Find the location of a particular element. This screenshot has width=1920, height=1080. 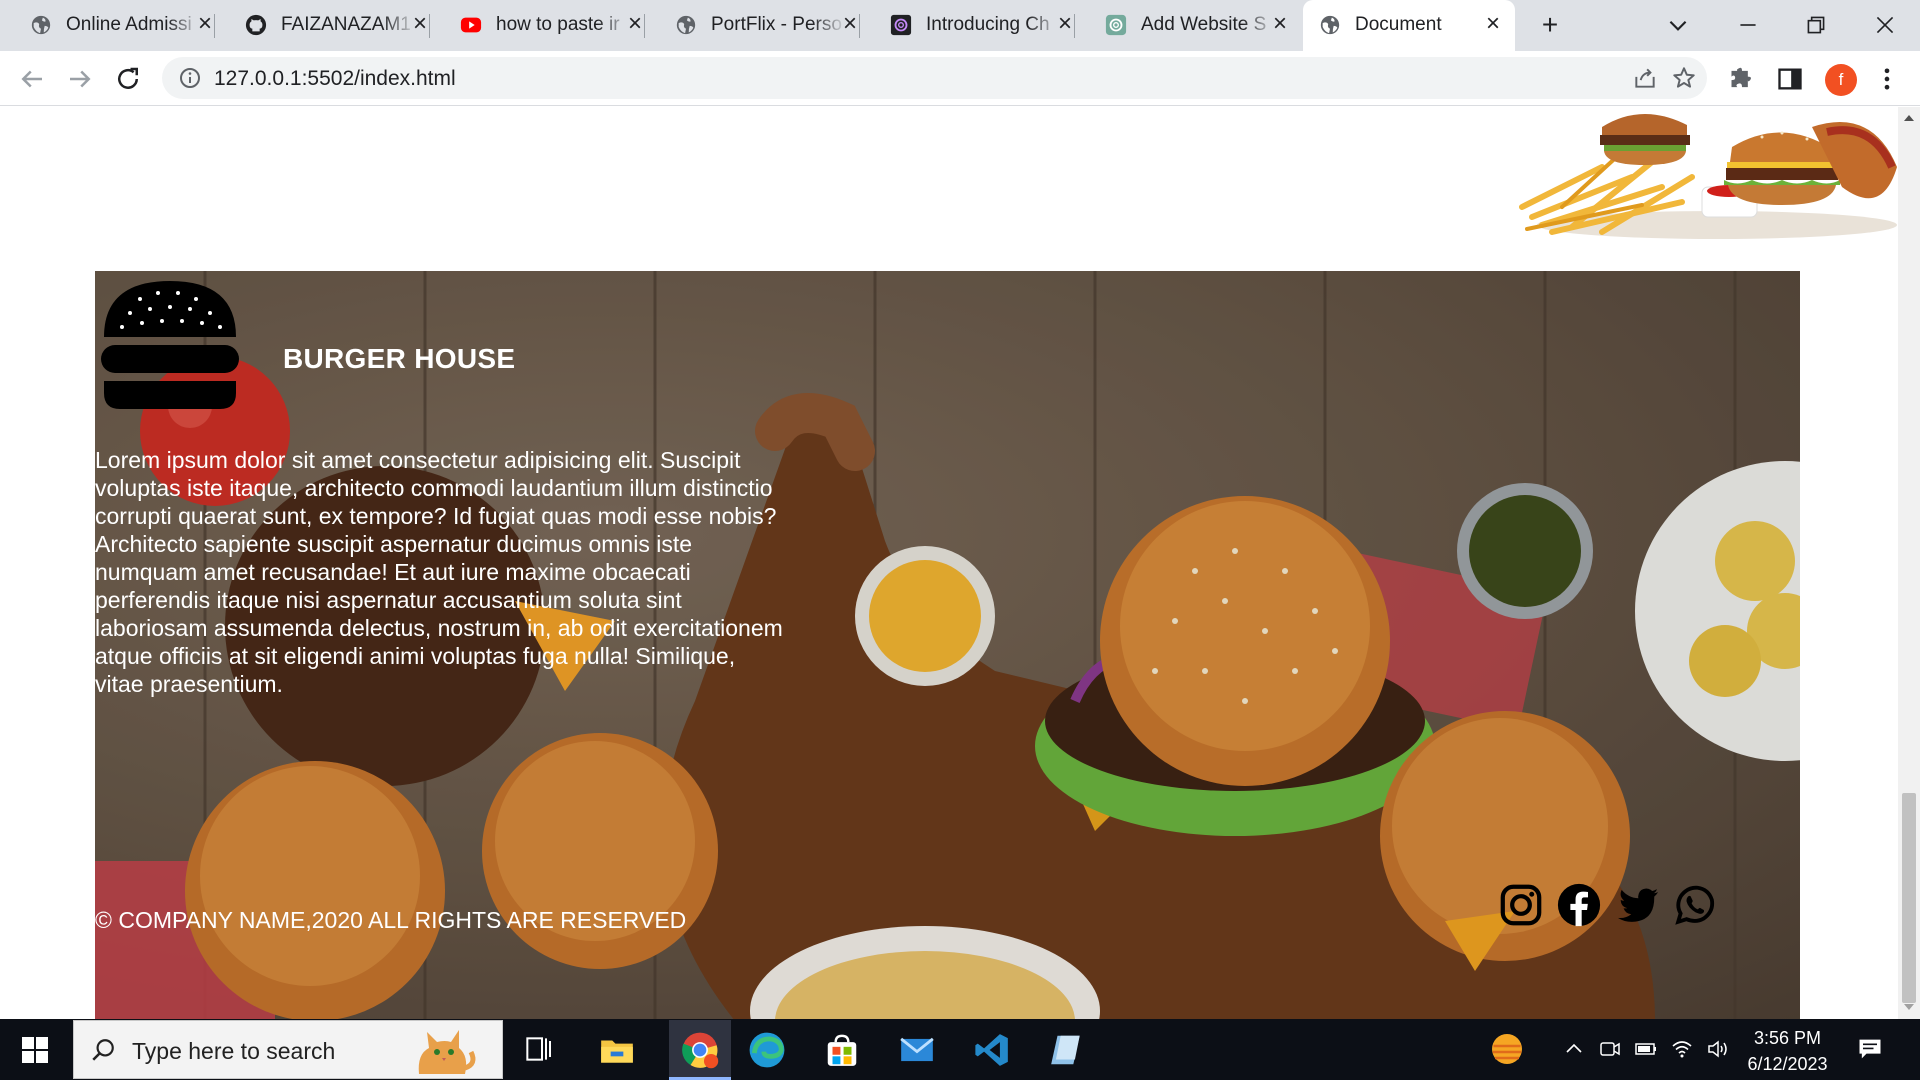

menu-kebab-icon is located at coordinates (1887, 79).